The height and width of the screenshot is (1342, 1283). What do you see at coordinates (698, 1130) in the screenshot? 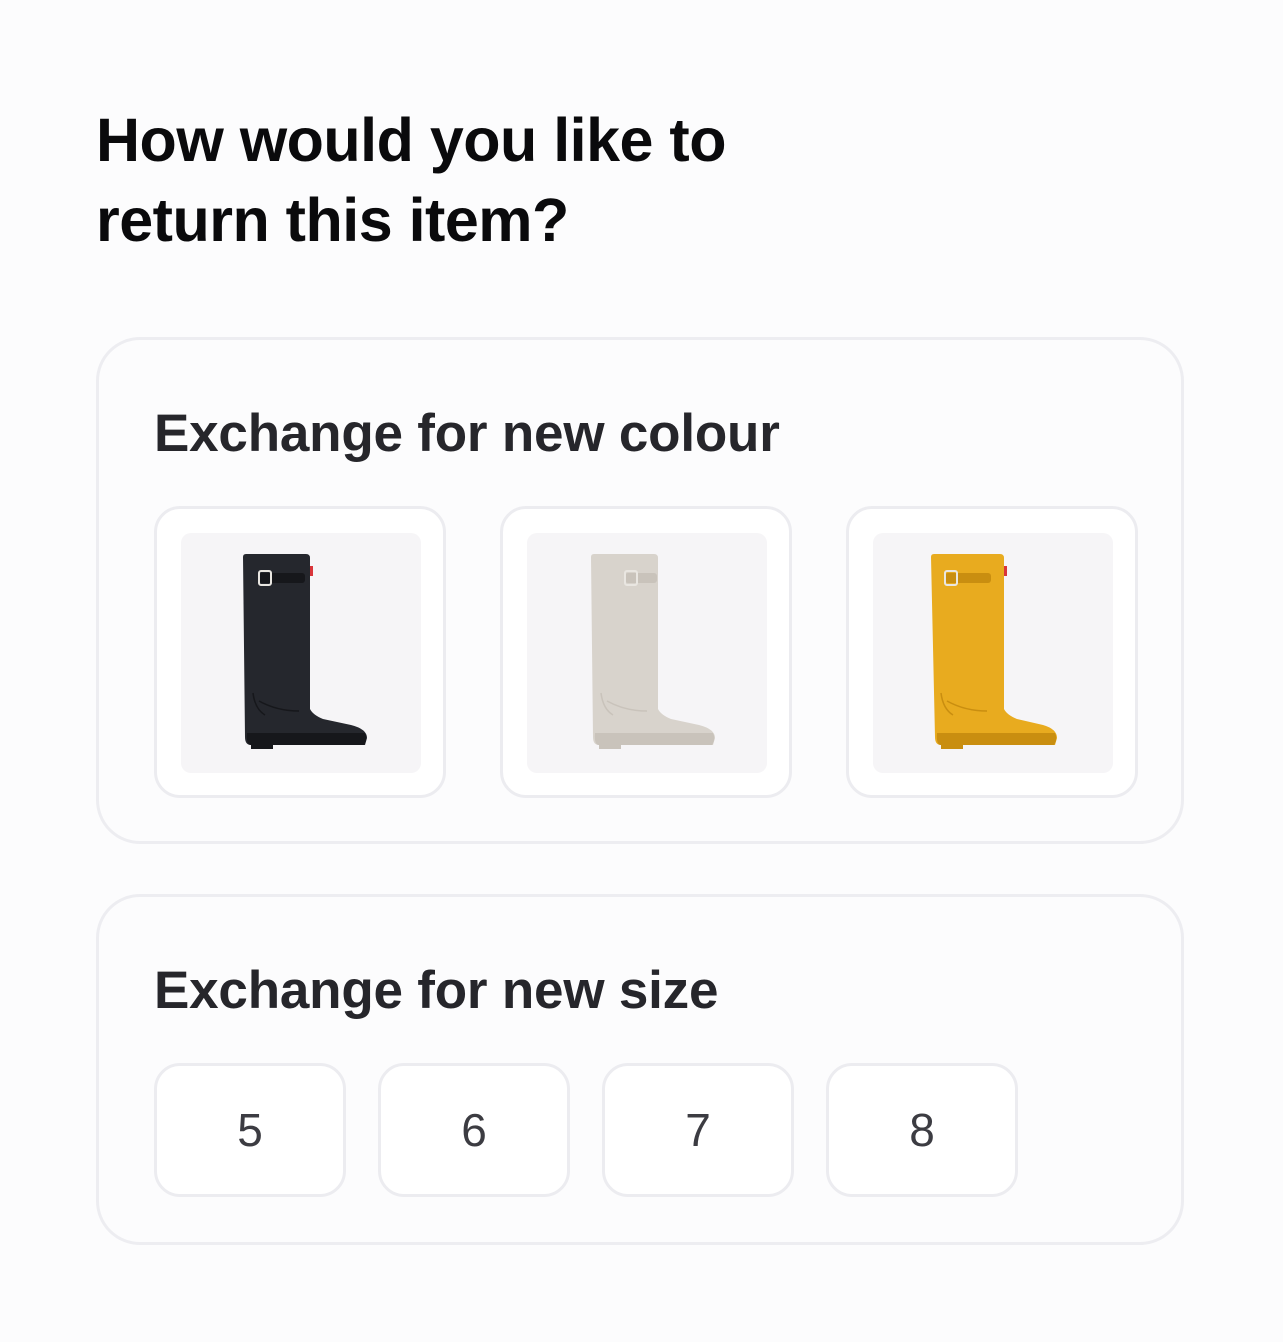
I see `size-option-7: 7` at bounding box center [698, 1130].